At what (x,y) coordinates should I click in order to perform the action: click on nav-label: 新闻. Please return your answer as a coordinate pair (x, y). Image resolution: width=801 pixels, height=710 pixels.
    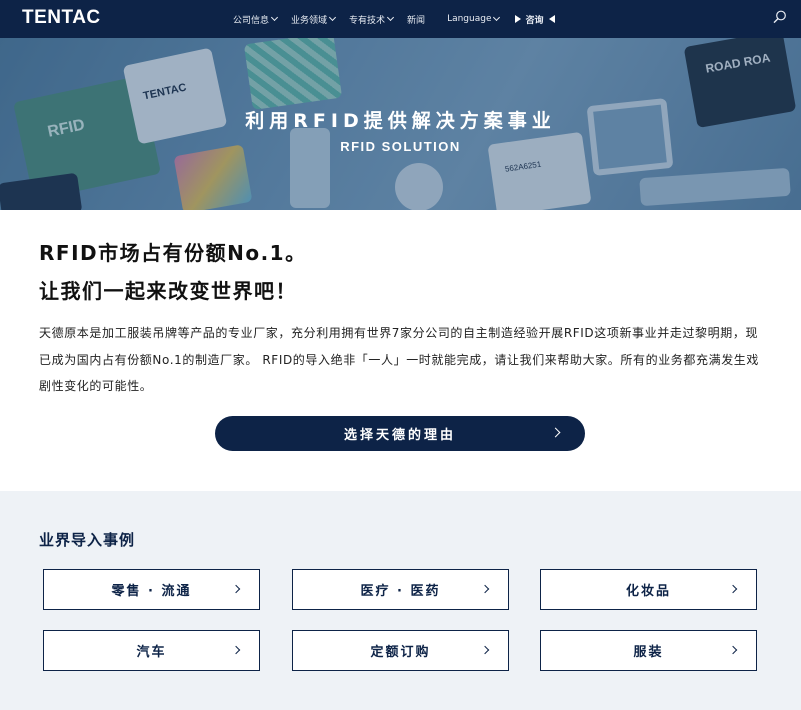
    Looking at the image, I should click on (416, 20).